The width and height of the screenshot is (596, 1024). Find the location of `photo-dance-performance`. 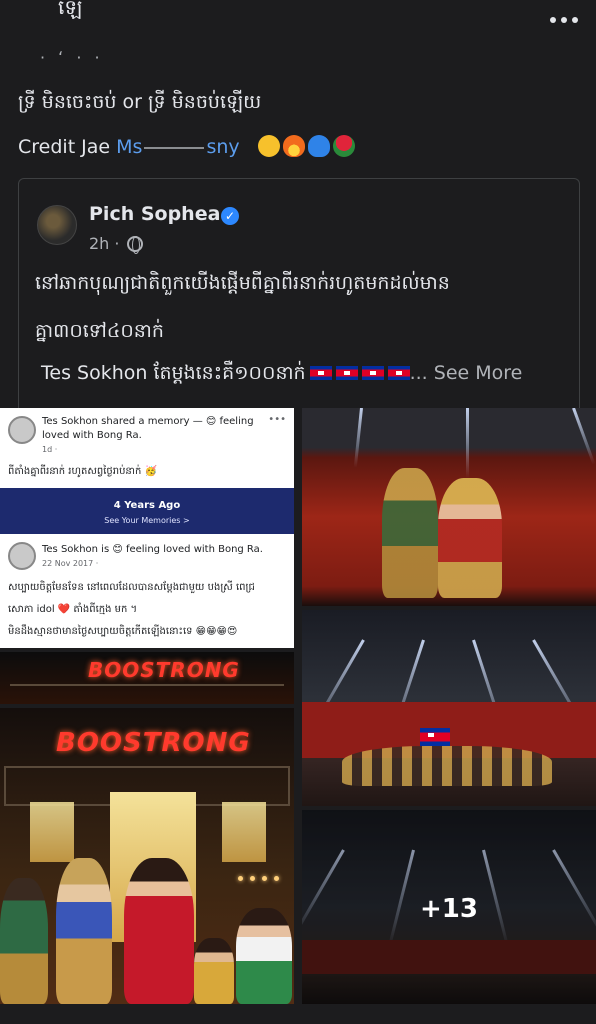

photo-dance-performance is located at coordinates (449, 507).